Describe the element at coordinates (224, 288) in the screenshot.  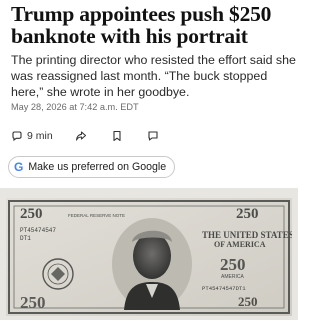
I see `note-serial-right: PT45474547DT1` at that location.